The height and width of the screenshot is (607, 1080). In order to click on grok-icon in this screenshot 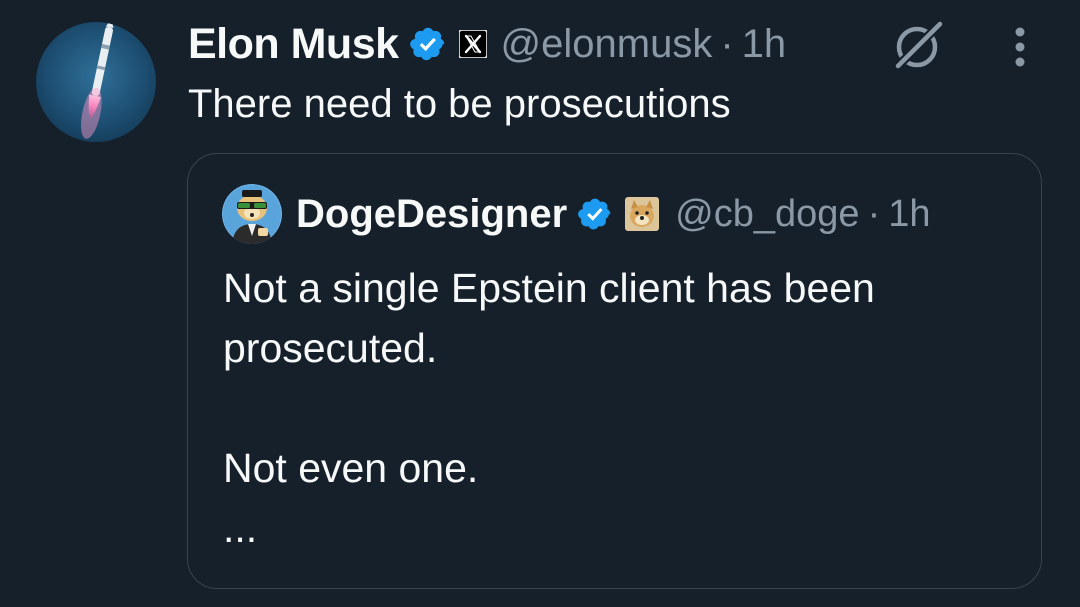, I will do `click(919, 45)`.